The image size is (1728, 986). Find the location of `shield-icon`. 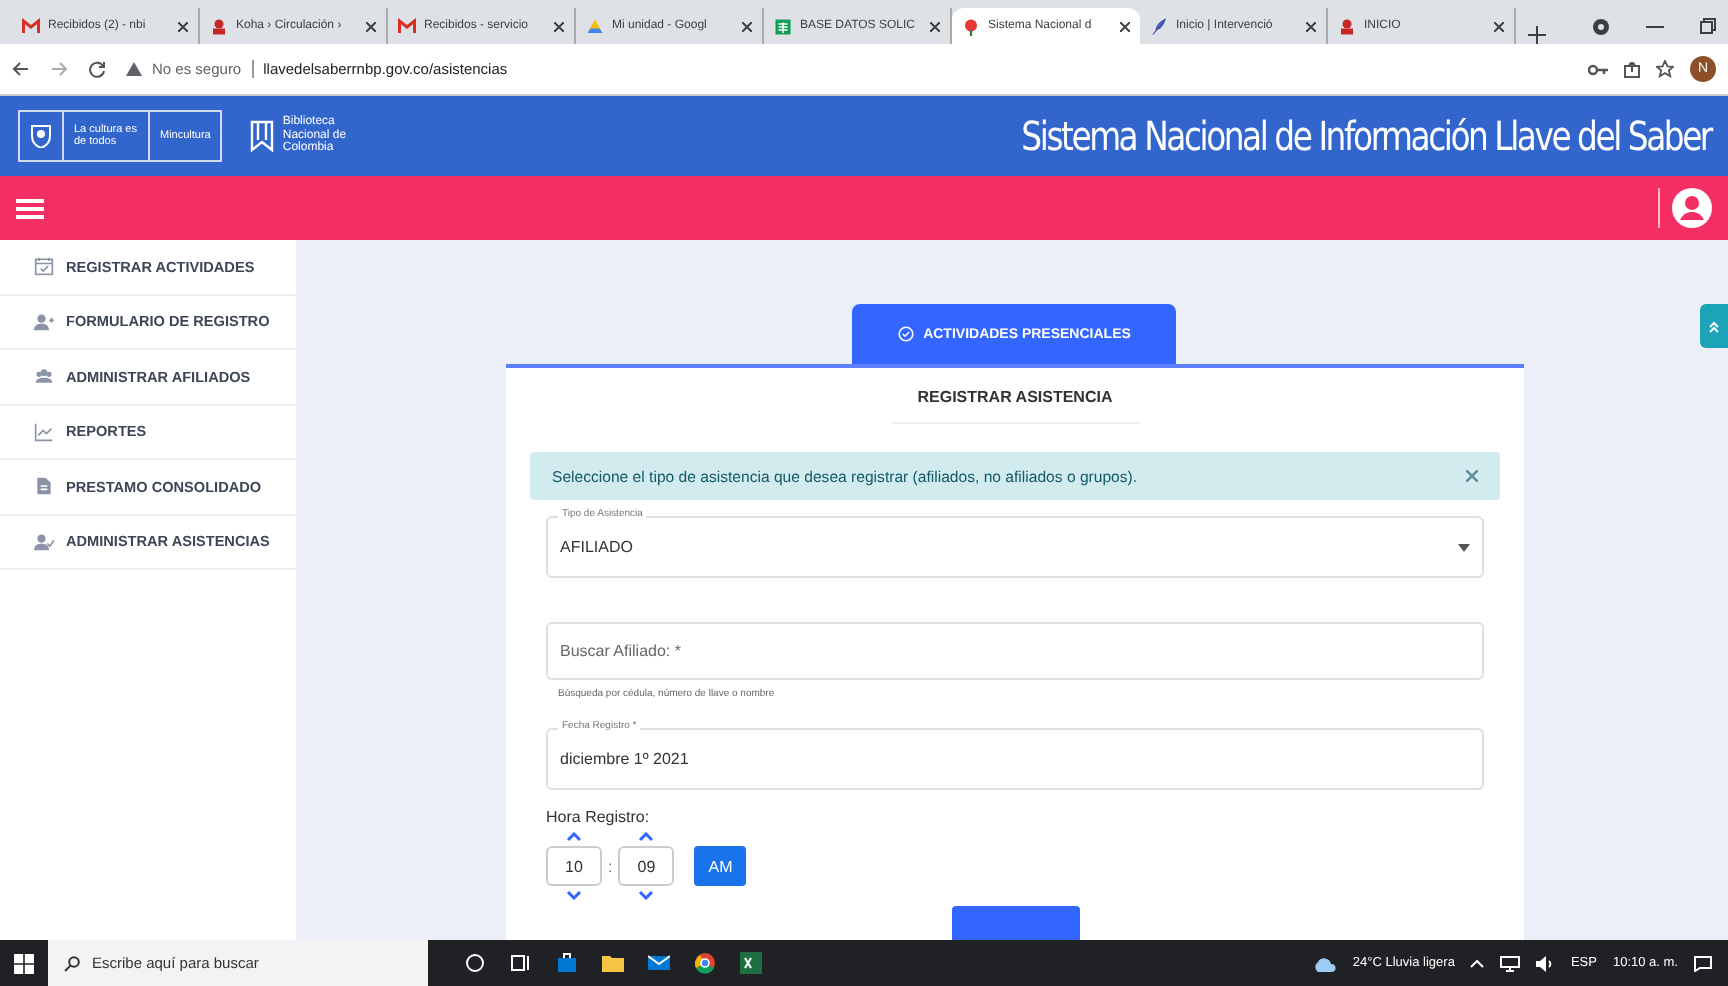

shield-icon is located at coordinates (41, 136).